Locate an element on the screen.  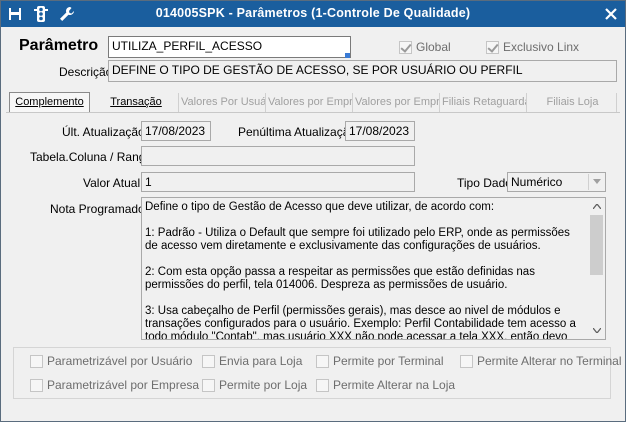
parametrizavel-usuario-checkbox: Parametrizável por Usuário is located at coordinates (111, 361).